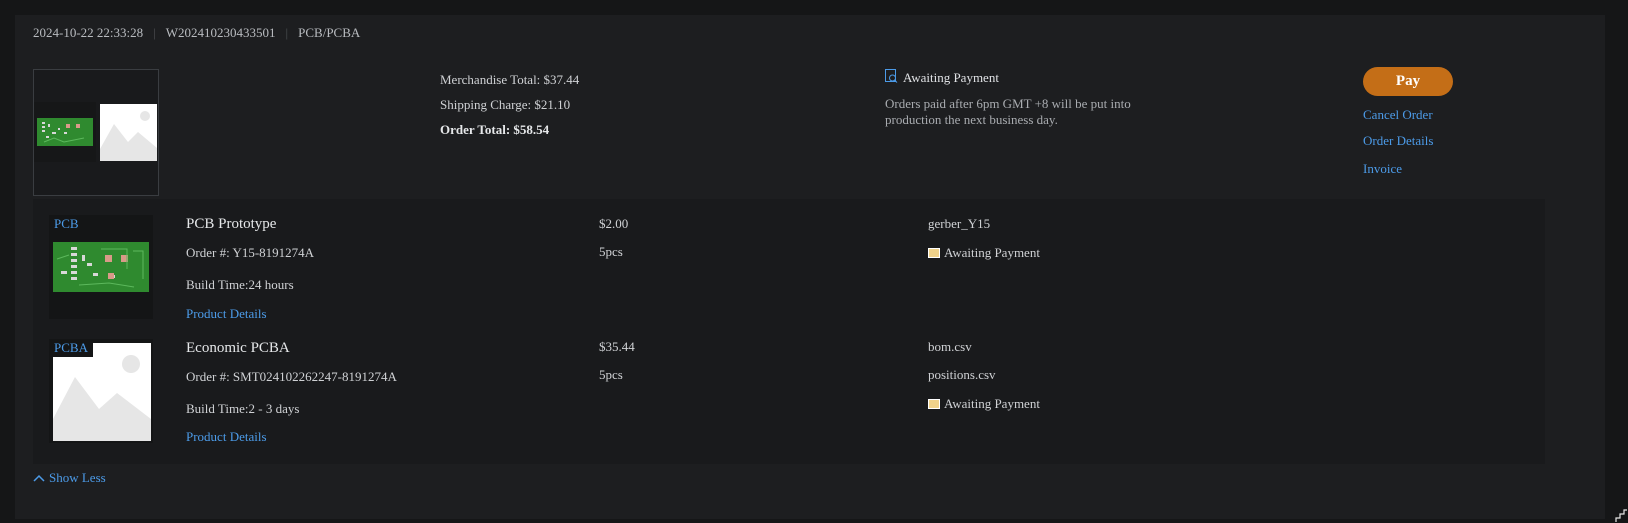  What do you see at coordinates (291, 376) in the screenshot?
I see `pcba-order-number: Order #: SMT024102262247-8191274A` at bounding box center [291, 376].